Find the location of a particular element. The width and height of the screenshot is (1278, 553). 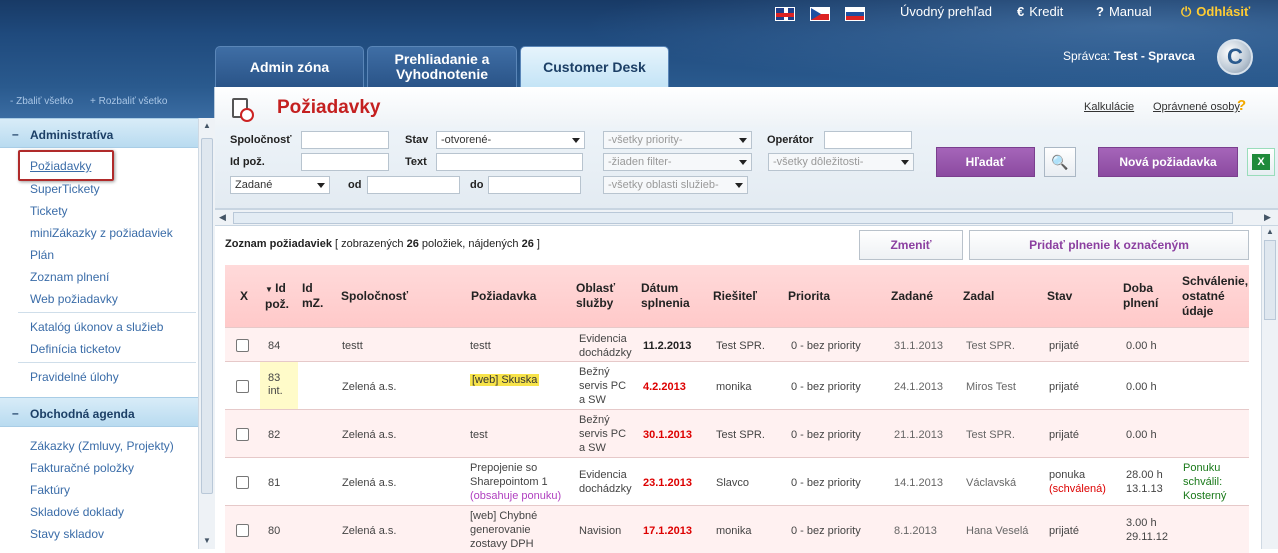

col-company: Spoločnosť is located at coordinates (374, 296).